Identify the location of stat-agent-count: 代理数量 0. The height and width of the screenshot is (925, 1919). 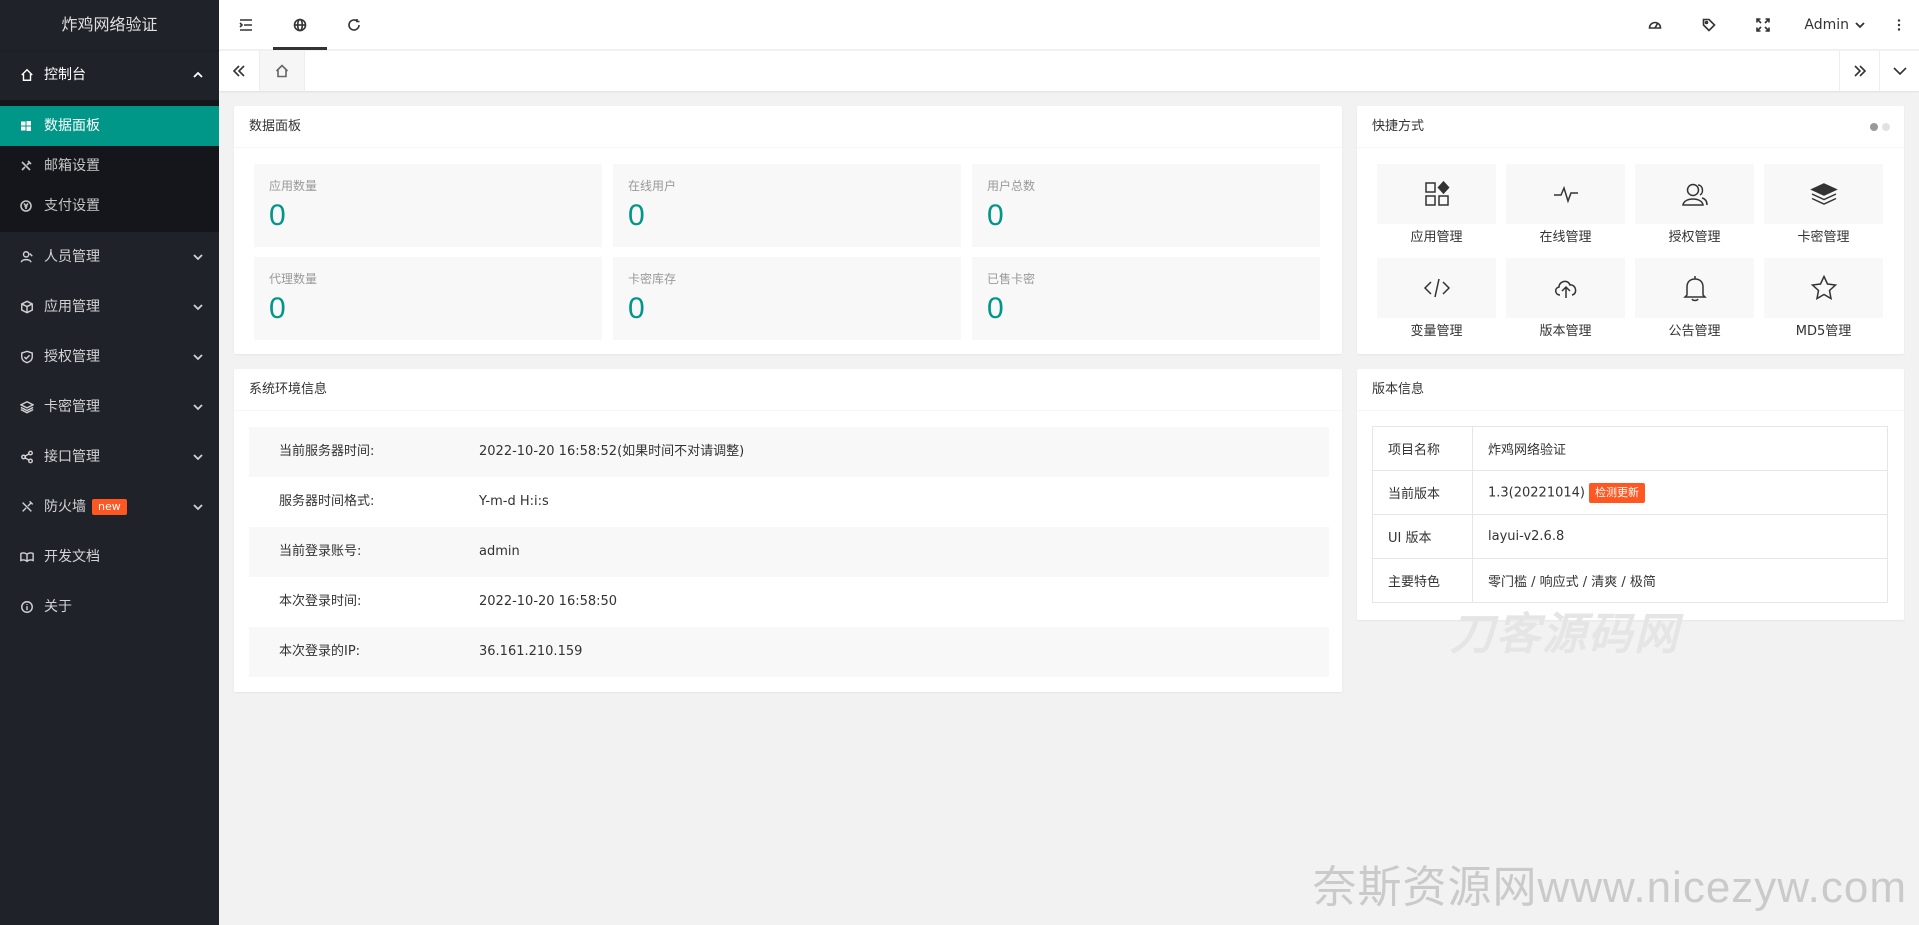
(428, 298).